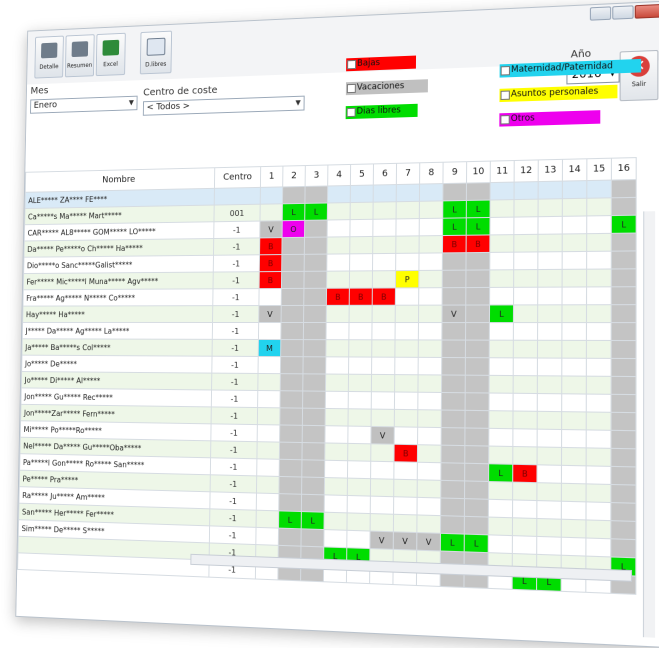 The height and width of the screenshot is (648, 659). I want to click on excel-button: Excel, so click(110, 54).